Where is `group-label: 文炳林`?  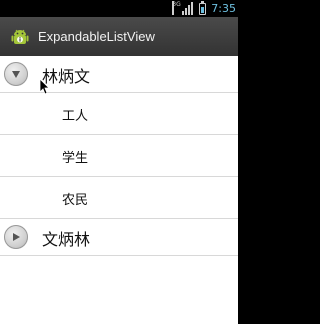
group-label: 文炳林 is located at coordinates (66, 239).